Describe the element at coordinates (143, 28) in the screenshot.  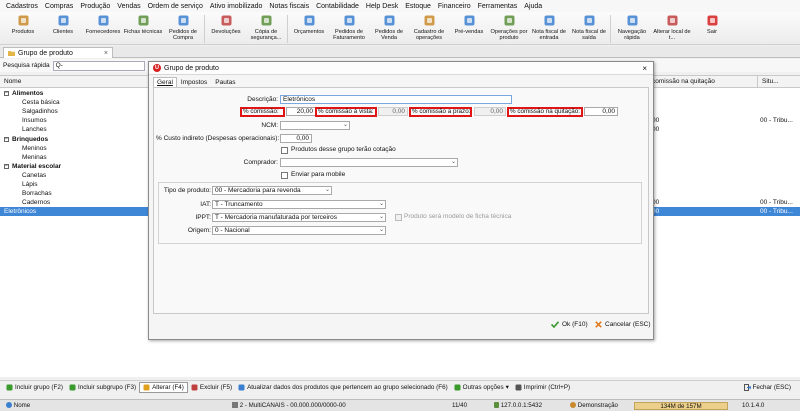
I see `toolbar-button-3: Fichas técnicas` at that location.